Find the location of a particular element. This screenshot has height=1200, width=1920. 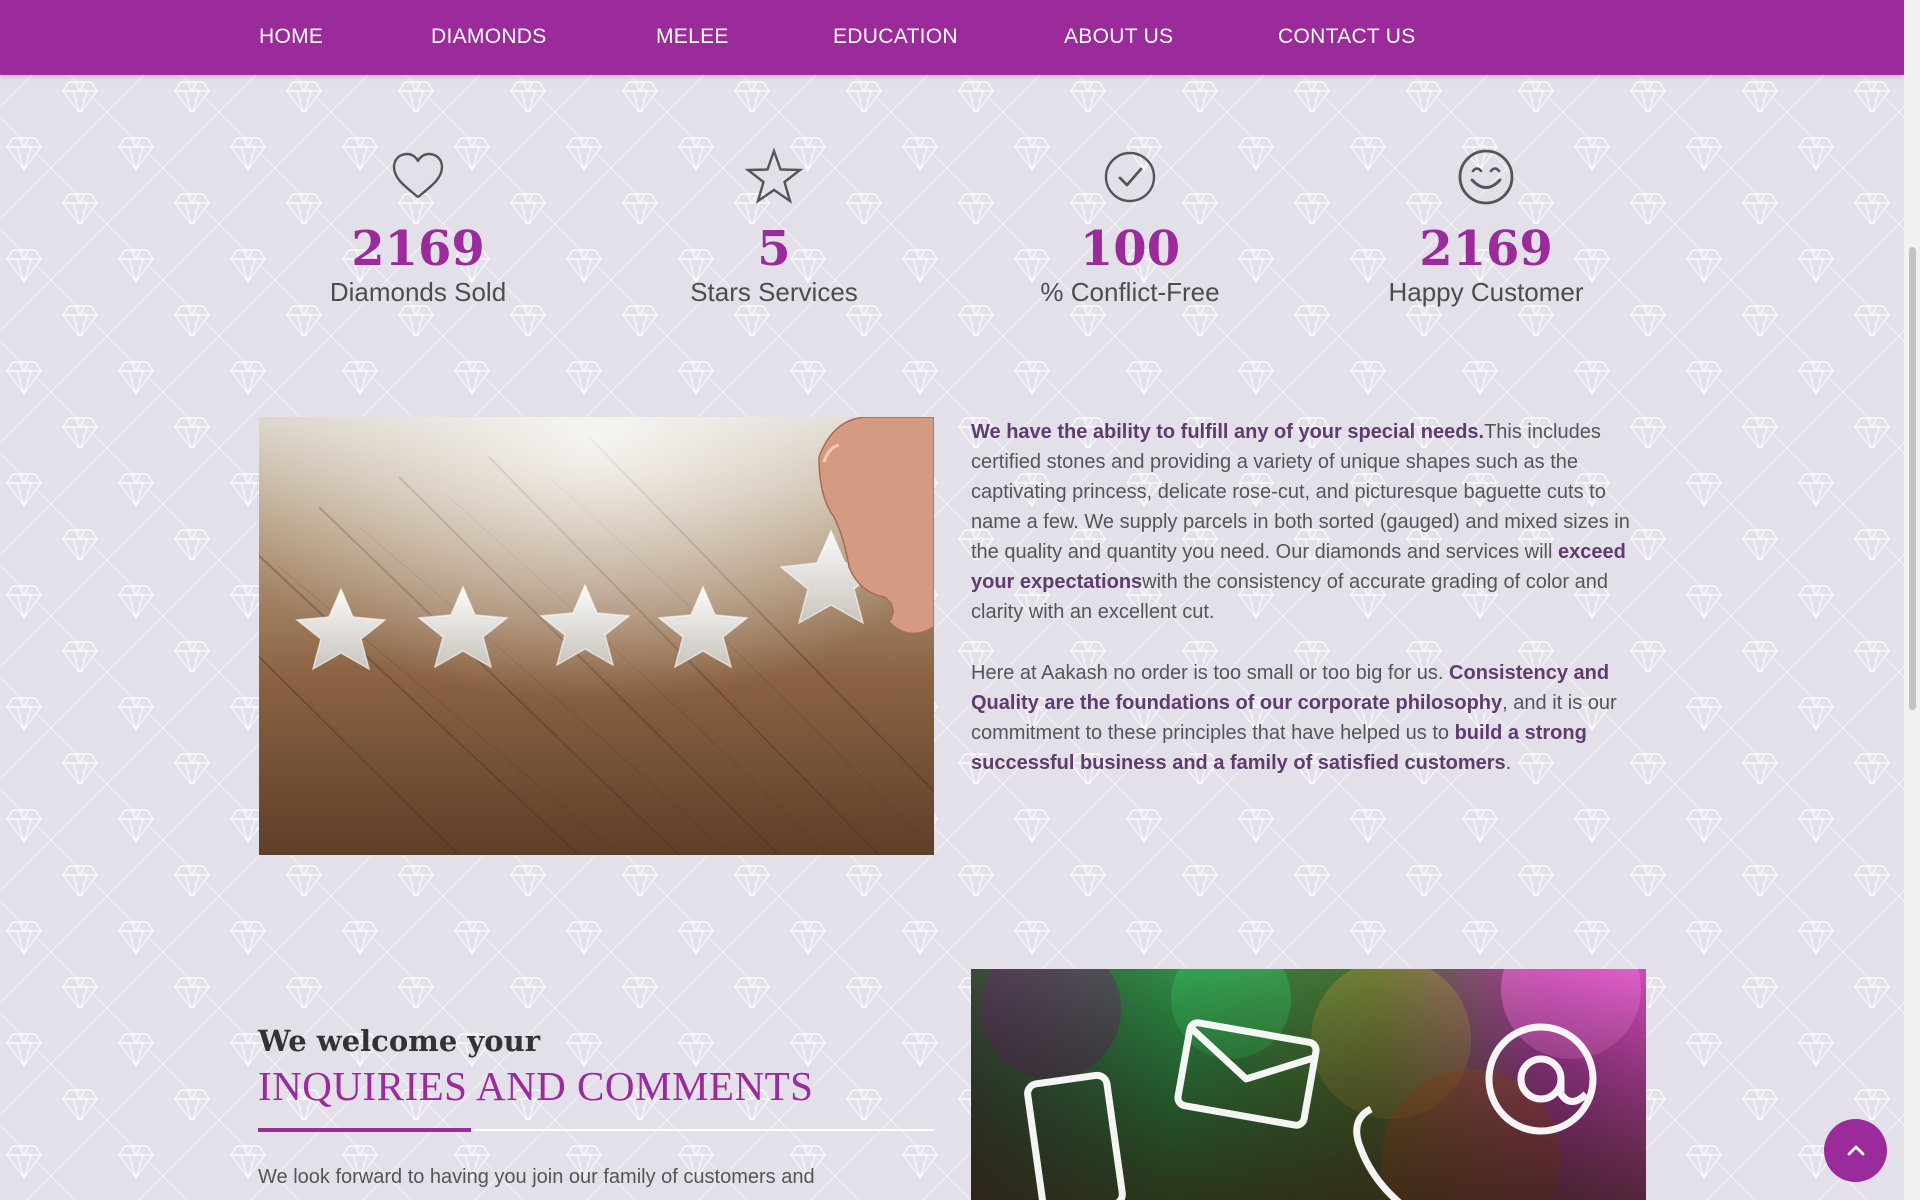

contact-icons-photo is located at coordinates (1308, 1084).